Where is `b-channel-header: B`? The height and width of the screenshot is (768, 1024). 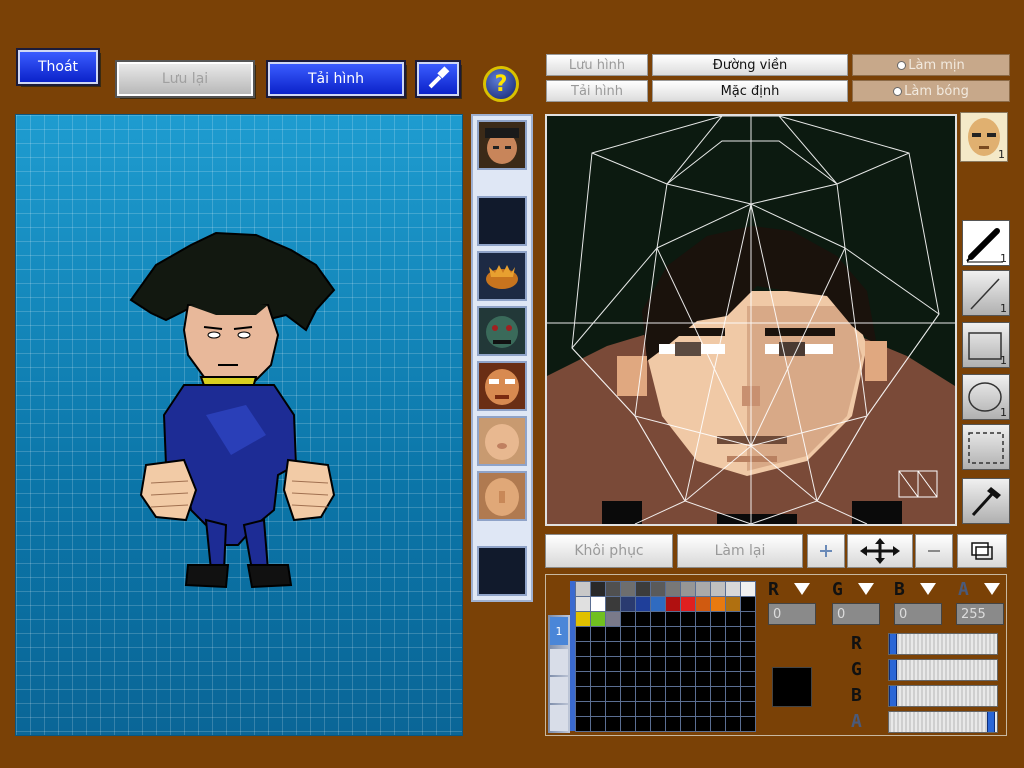
b-channel-header: B is located at coordinates (918, 590).